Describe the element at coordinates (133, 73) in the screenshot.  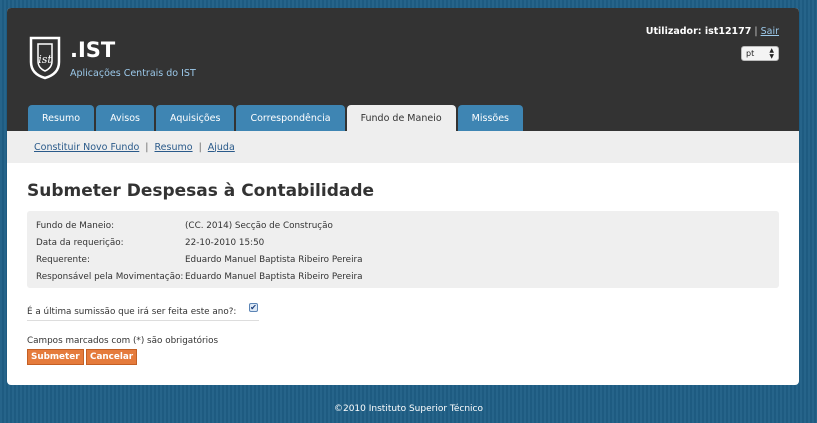
I see `brand-subtitle: Aplicações Centrais do IST` at that location.